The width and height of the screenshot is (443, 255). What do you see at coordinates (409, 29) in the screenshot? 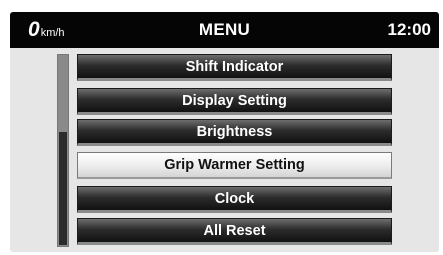
I see `clock-readout: 12:00` at bounding box center [409, 29].